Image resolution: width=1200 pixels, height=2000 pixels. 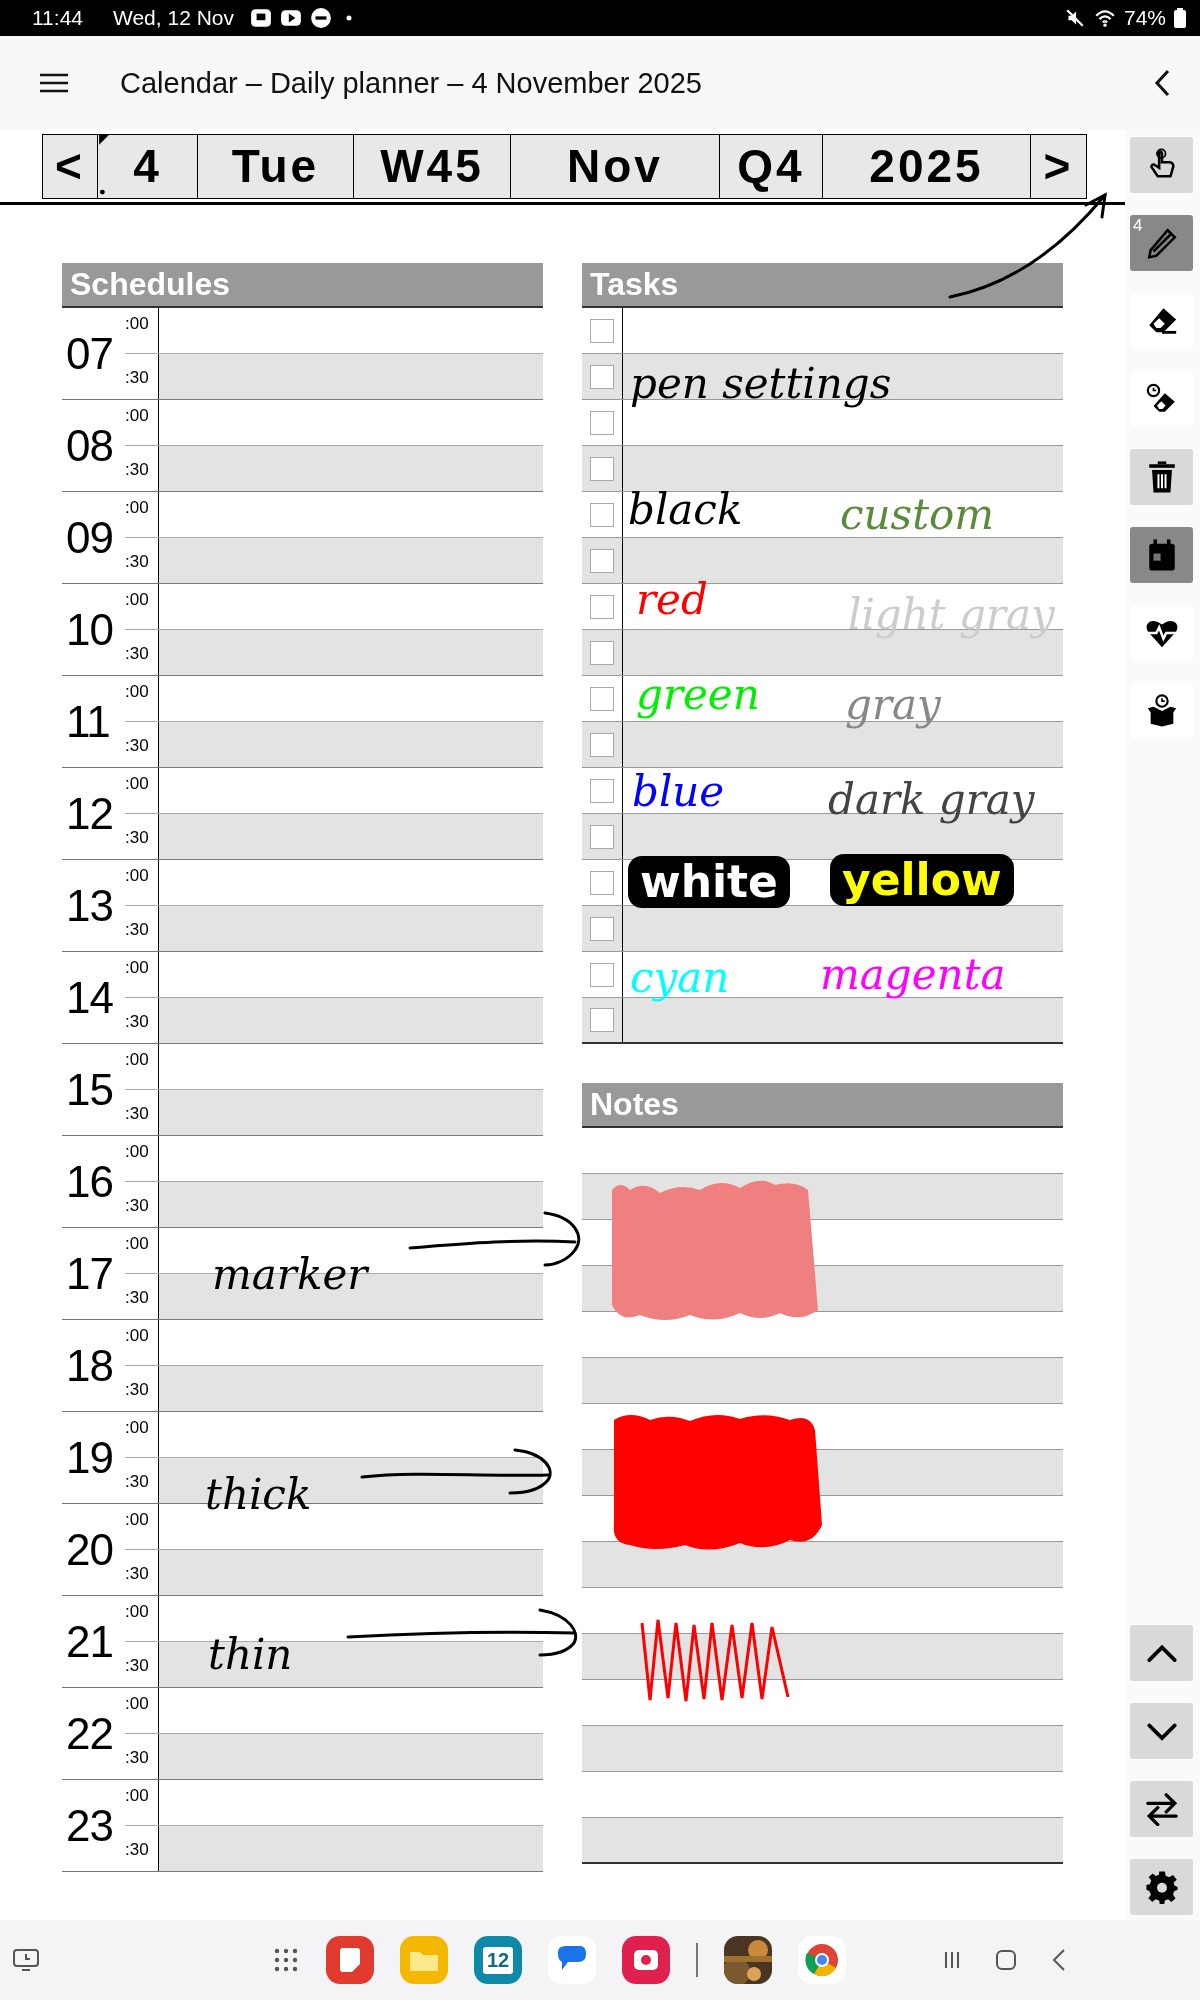 I want to click on settings-icon, so click(x=1161, y=1887).